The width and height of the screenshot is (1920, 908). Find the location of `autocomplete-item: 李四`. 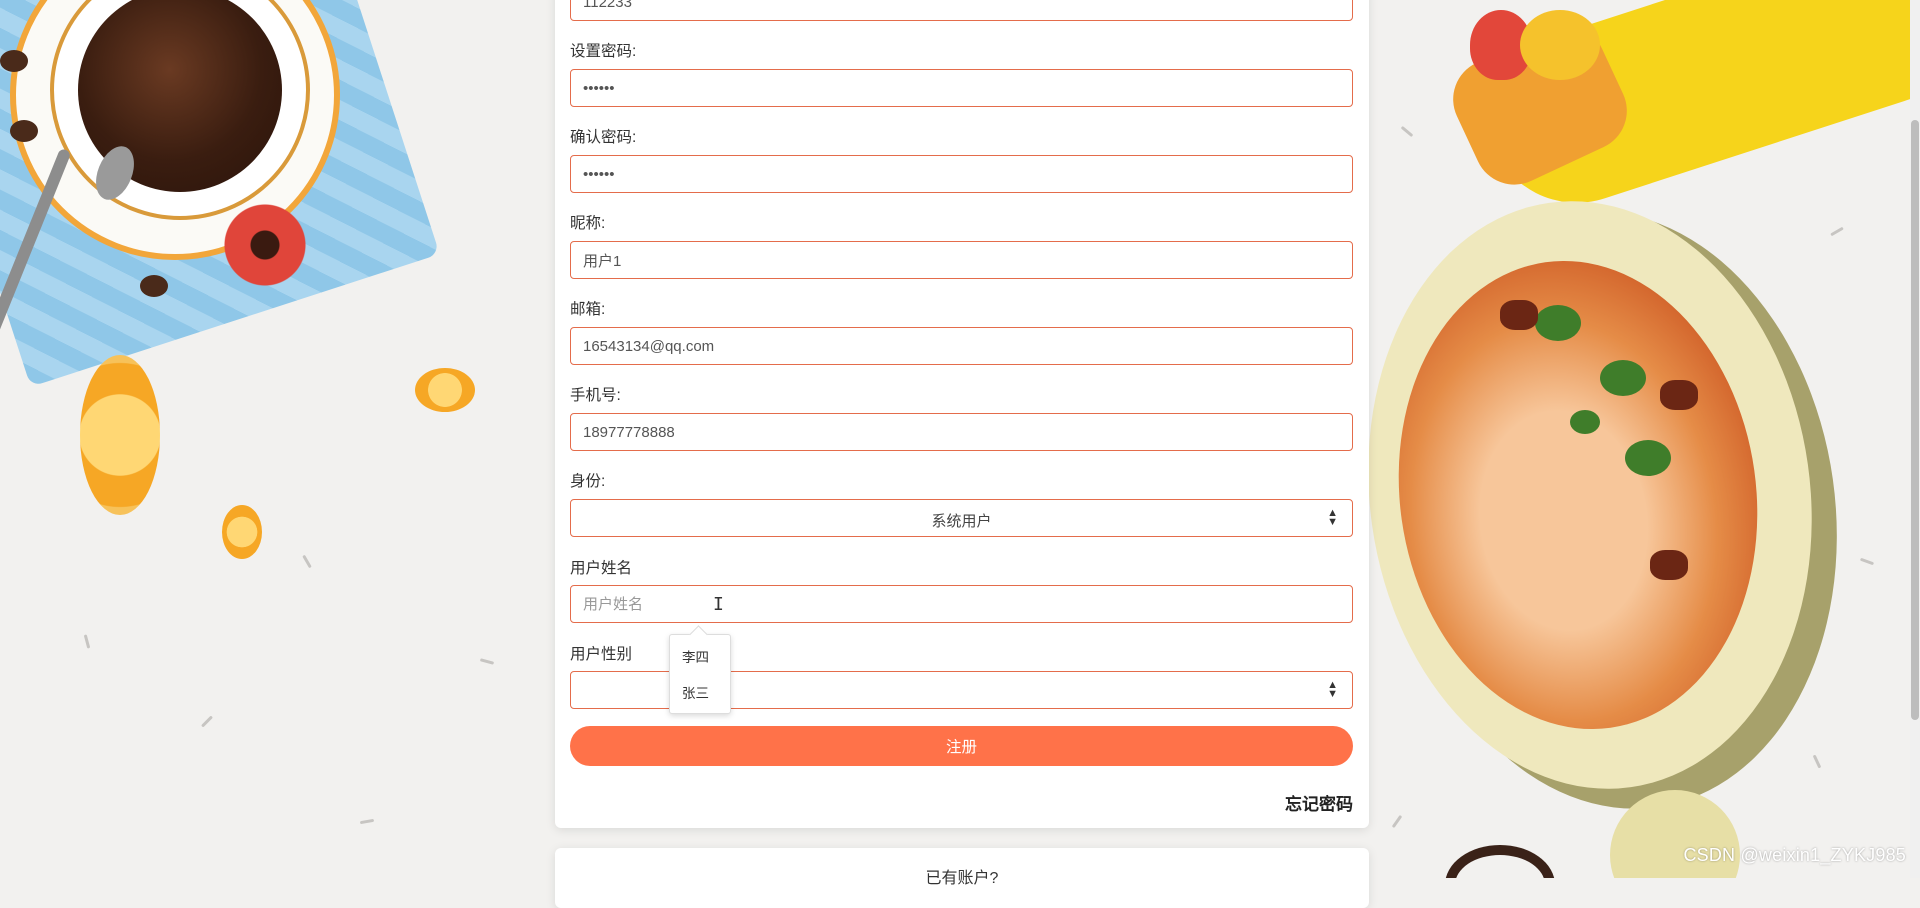

autocomplete-item: 李四 is located at coordinates (695, 656).